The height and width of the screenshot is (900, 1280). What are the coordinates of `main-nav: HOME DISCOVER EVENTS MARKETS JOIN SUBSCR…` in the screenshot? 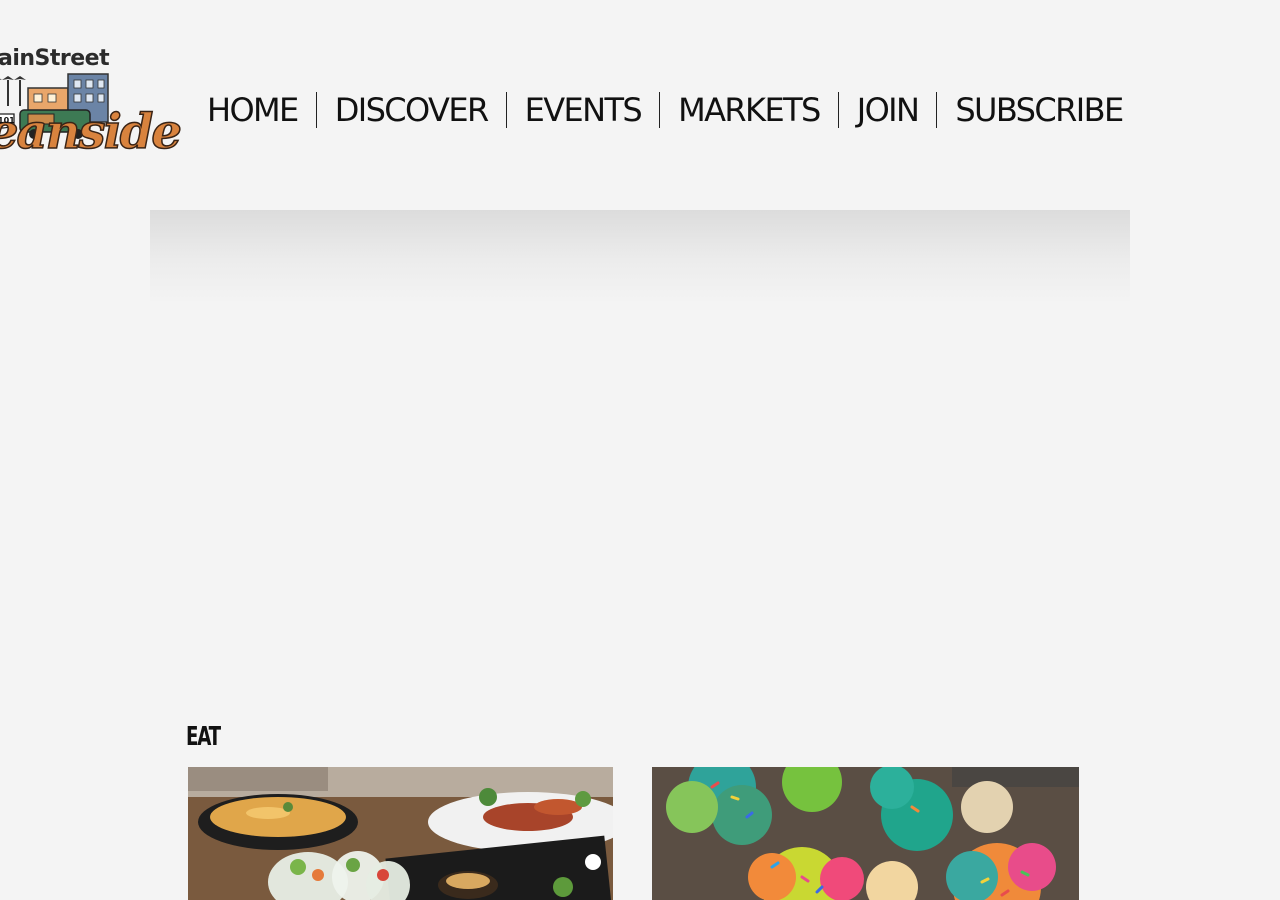 It's located at (665, 110).